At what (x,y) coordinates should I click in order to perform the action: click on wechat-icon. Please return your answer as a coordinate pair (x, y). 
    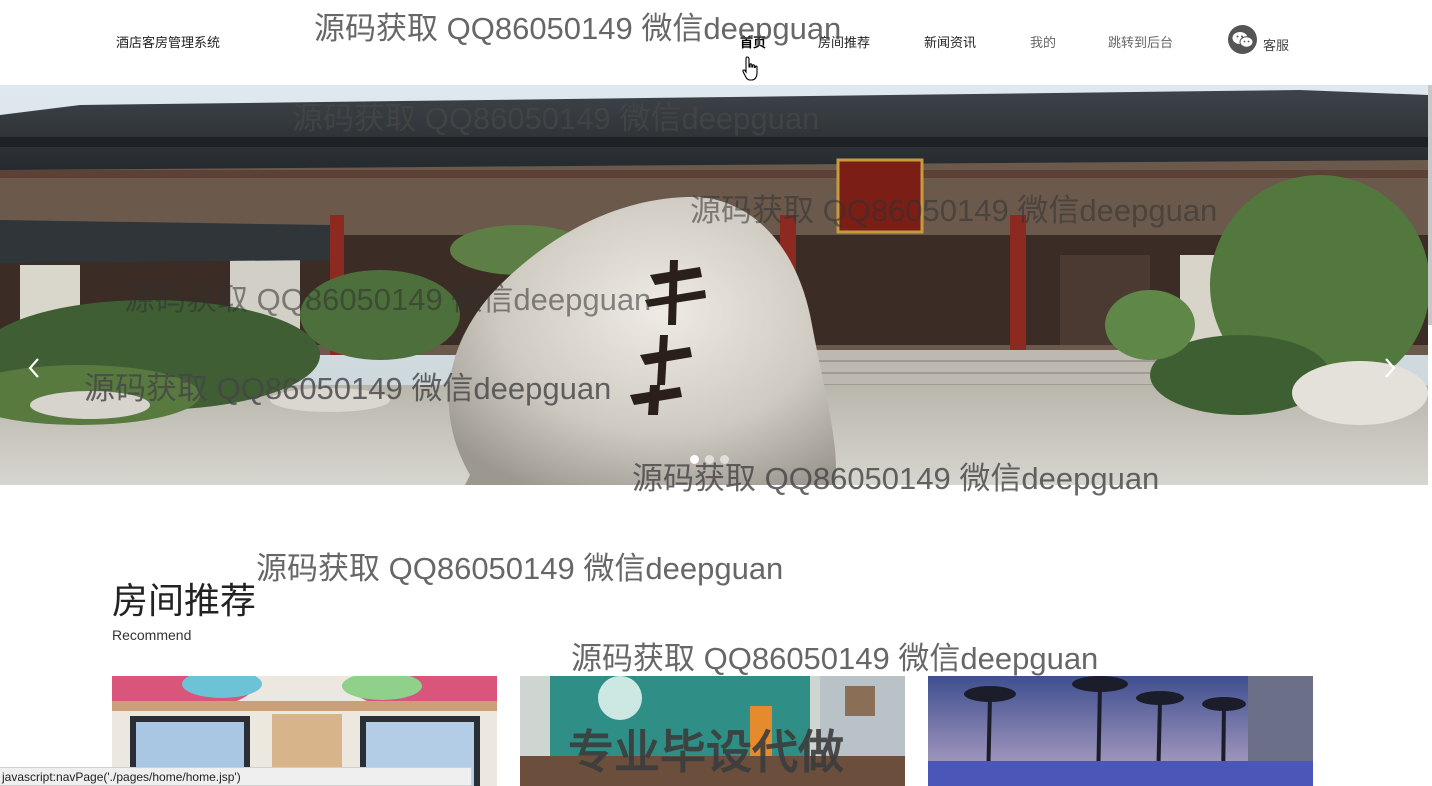
    Looking at the image, I should click on (1242, 39).